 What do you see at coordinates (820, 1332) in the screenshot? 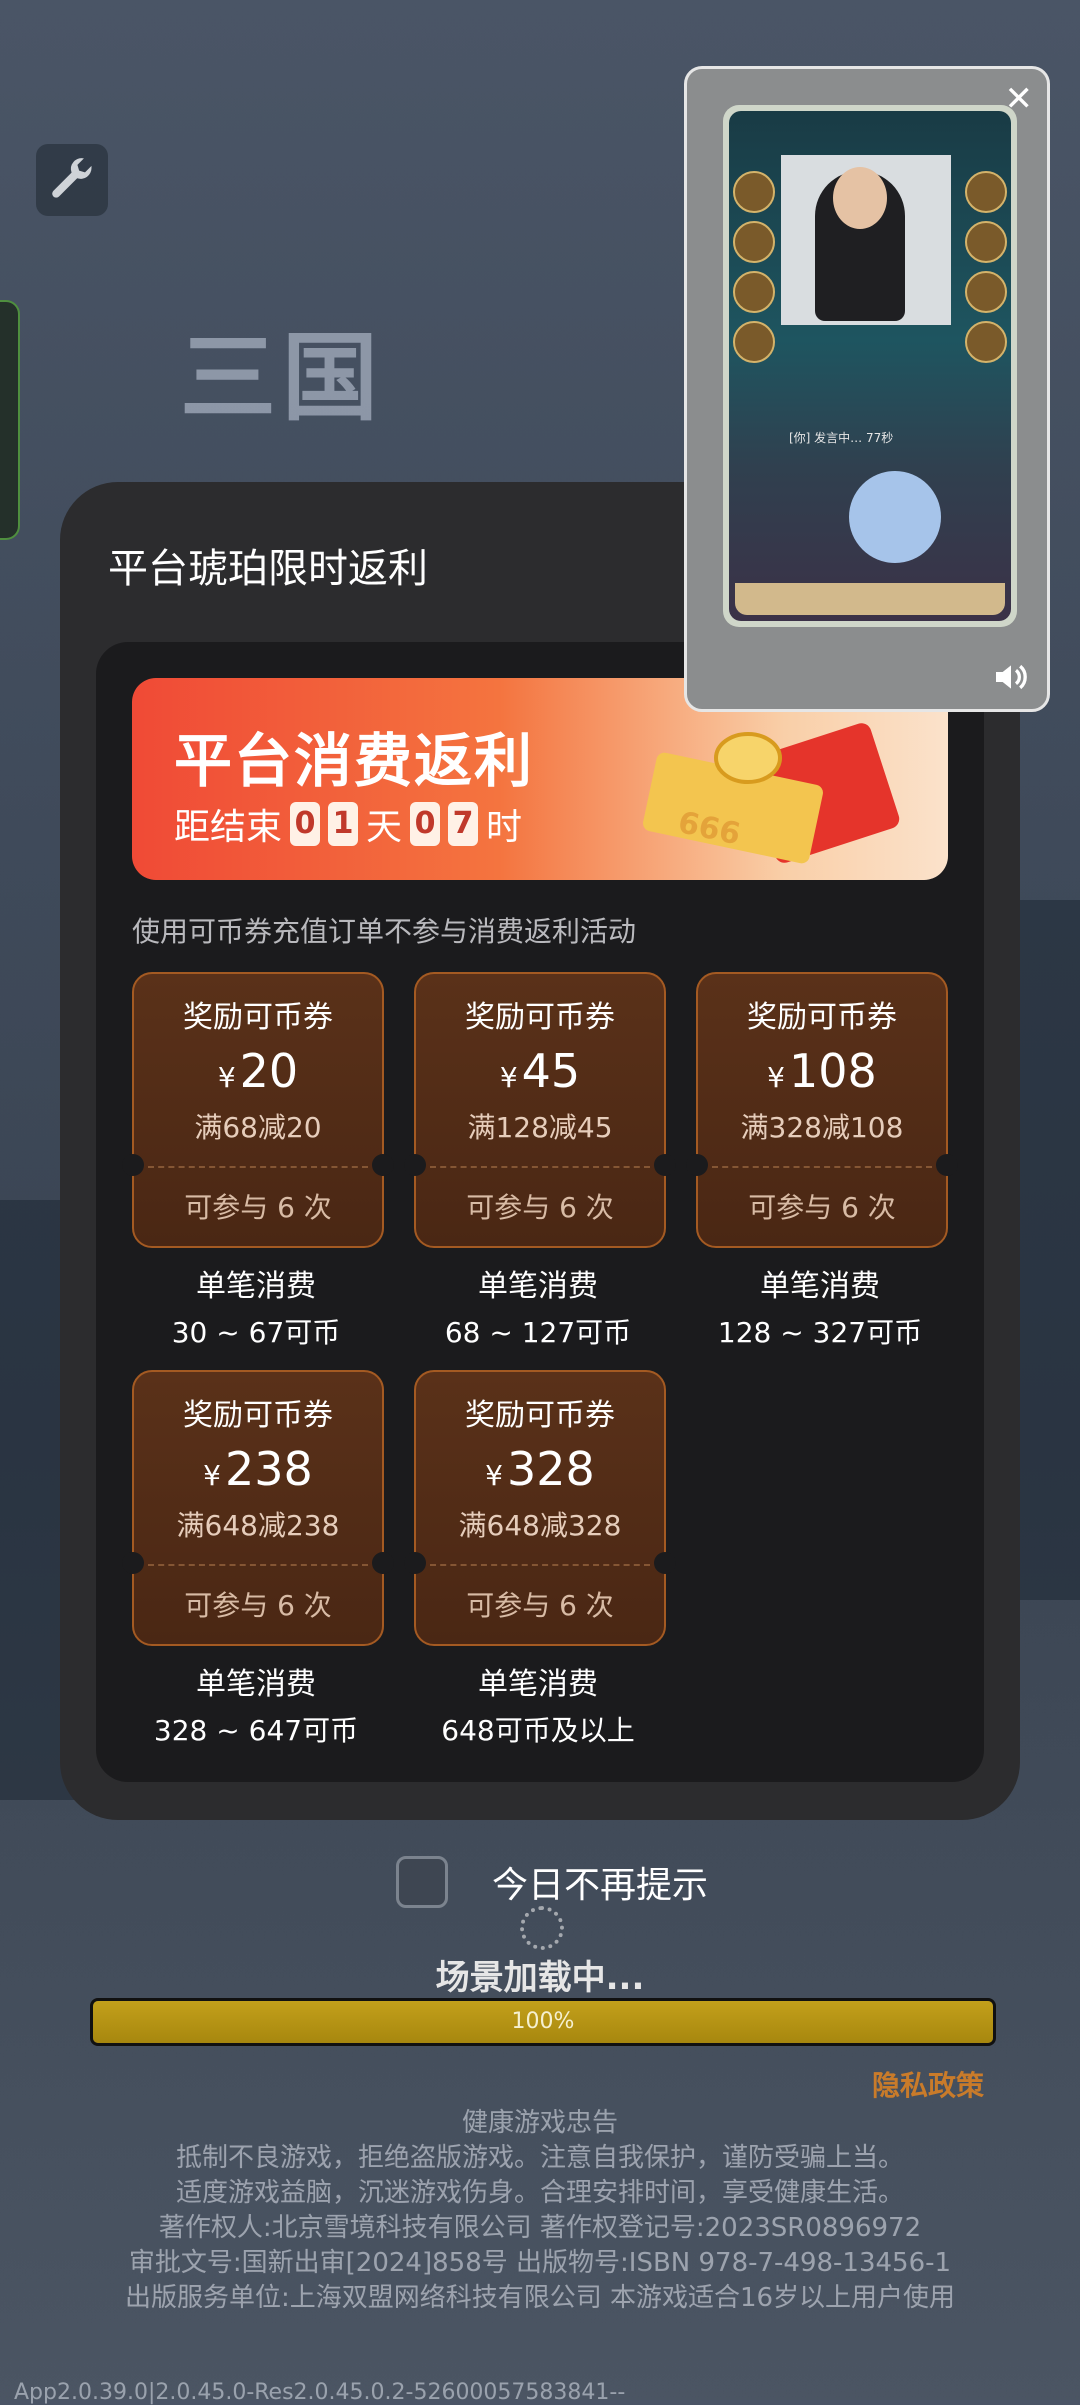
I see `spend-range: 128 ~ 327可币` at bounding box center [820, 1332].